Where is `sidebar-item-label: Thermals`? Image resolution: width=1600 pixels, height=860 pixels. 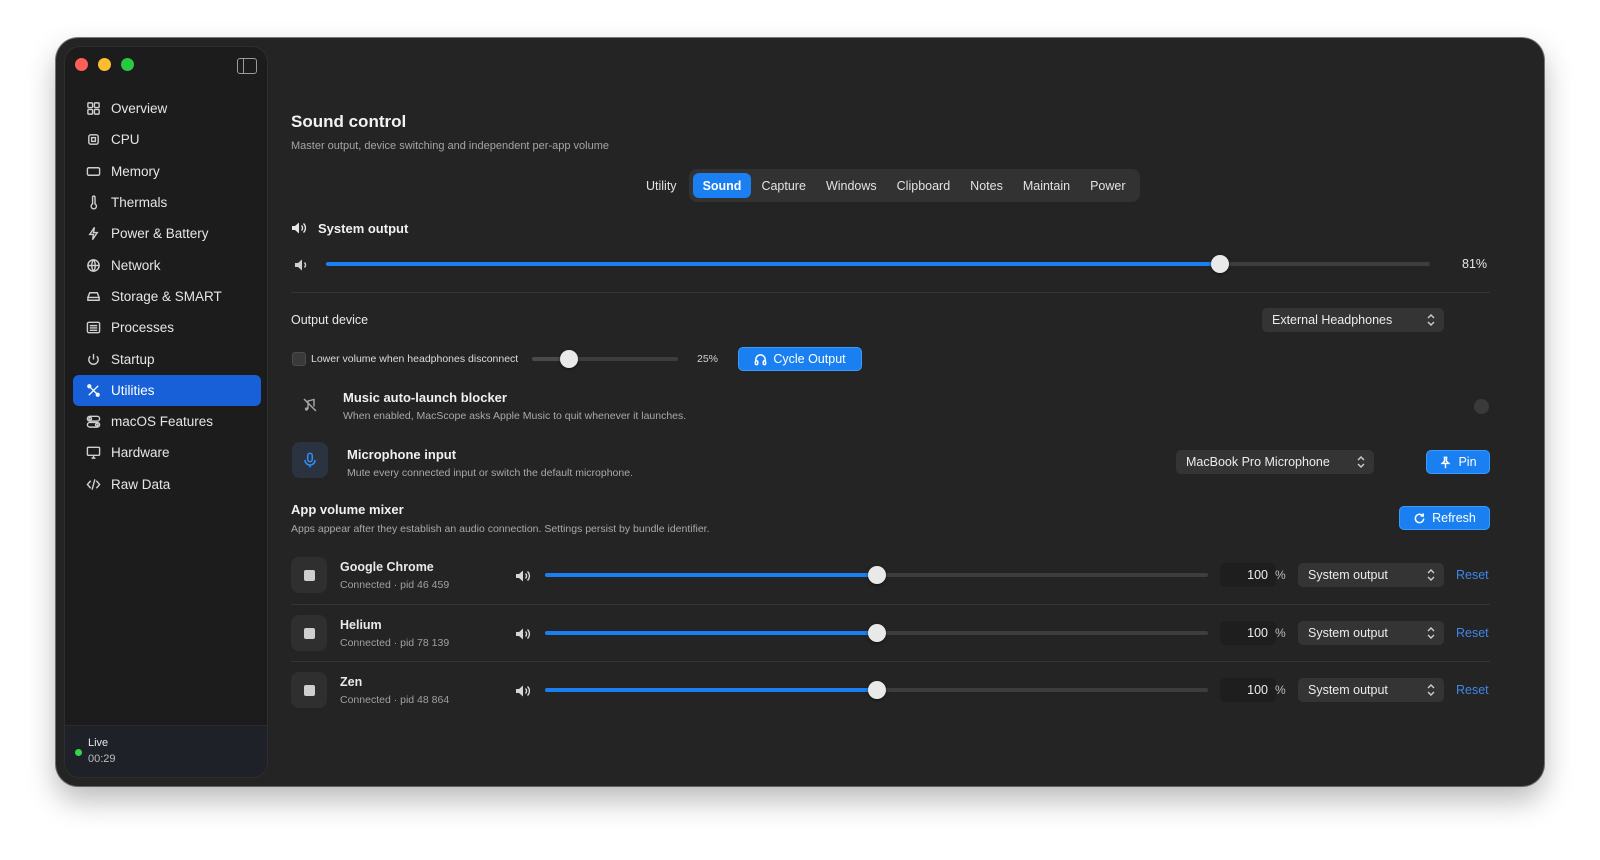
sidebar-item-label: Thermals is located at coordinates (139, 203).